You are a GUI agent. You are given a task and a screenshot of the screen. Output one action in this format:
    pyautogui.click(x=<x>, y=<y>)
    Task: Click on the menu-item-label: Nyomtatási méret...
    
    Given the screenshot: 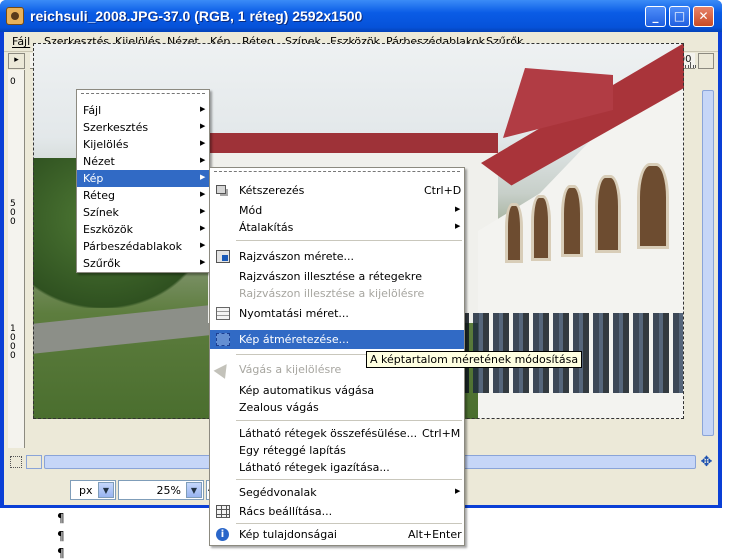 What is the action you would take?
    pyautogui.click(x=294, y=313)
    